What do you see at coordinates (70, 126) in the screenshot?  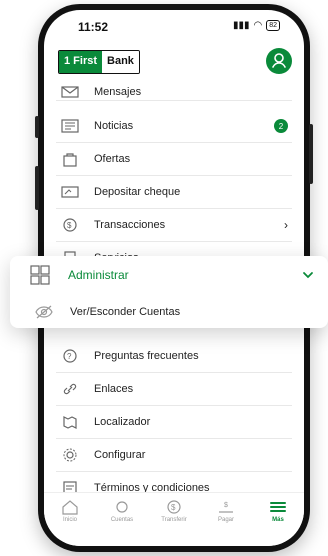 I see `newspaper-icon` at bounding box center [70, 126].